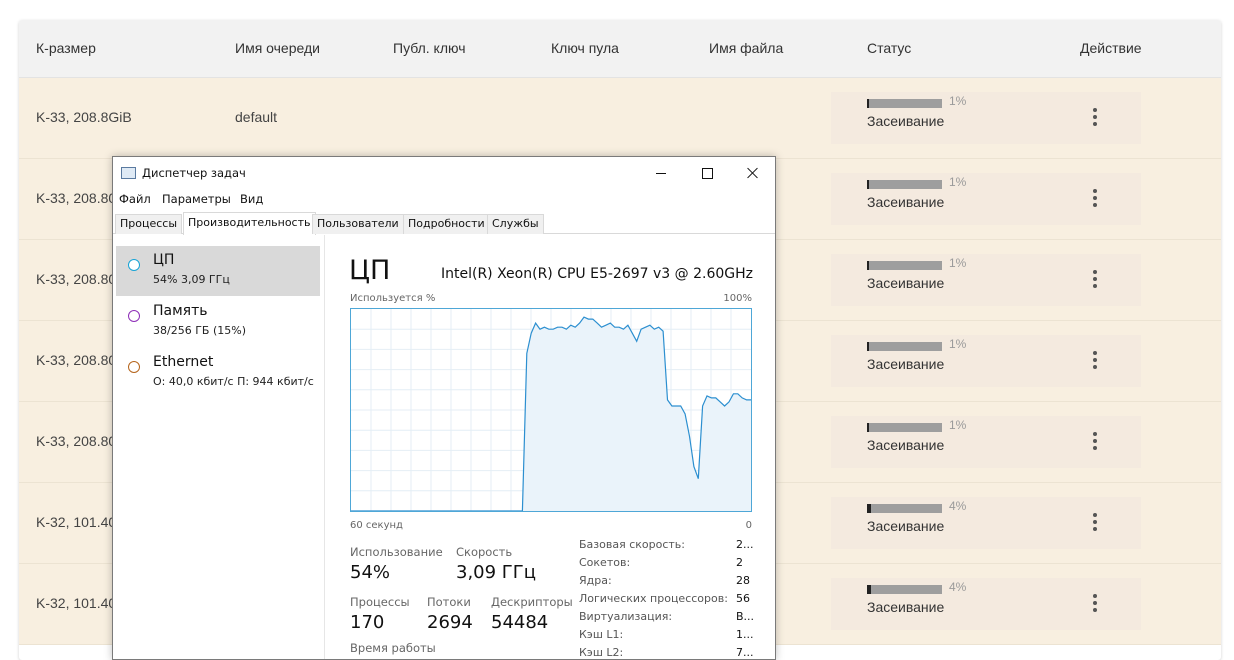 This screenshot has height=660, width=1234. What do you see at coordinates (737, 298) in the screenshot?
I see `graph-max: 100%` at bounding box center [737, 298].